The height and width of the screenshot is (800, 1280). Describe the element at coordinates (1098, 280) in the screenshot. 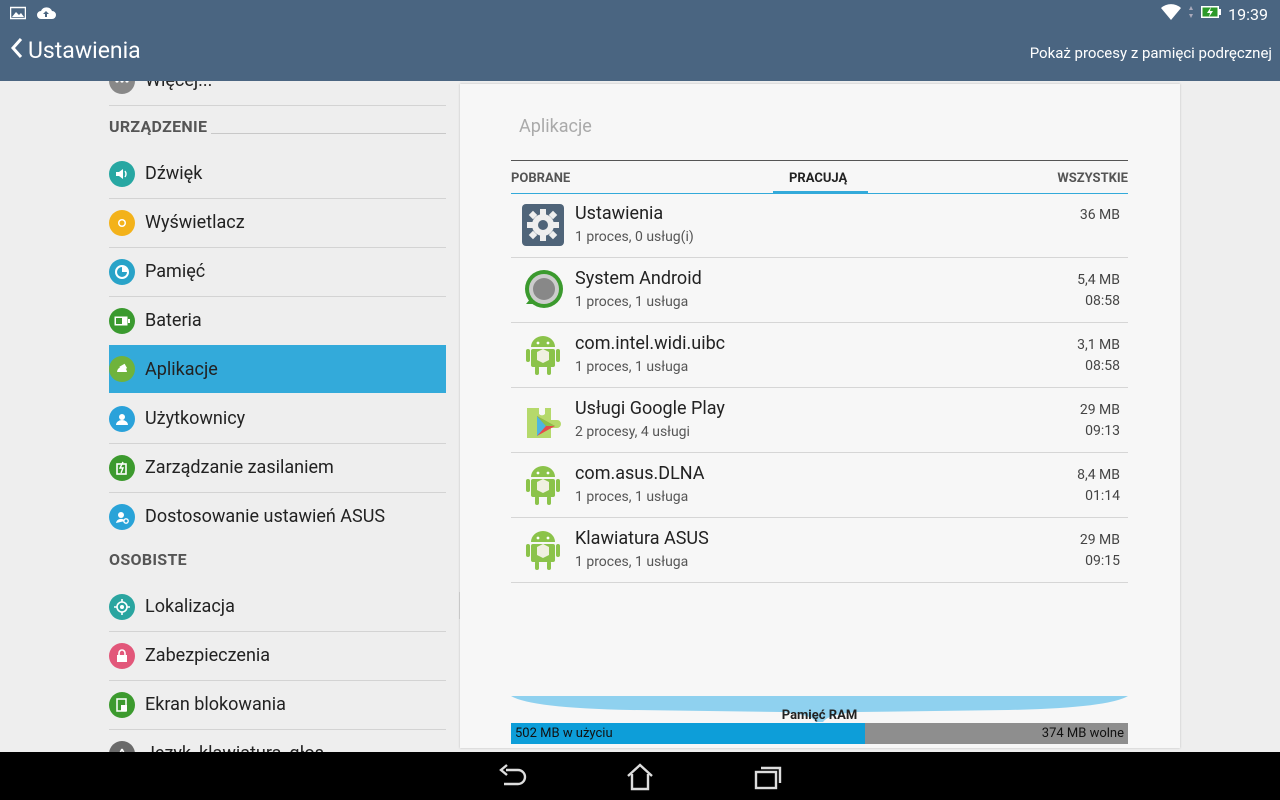

I see `app-memory: 5,4 MB` at that location.